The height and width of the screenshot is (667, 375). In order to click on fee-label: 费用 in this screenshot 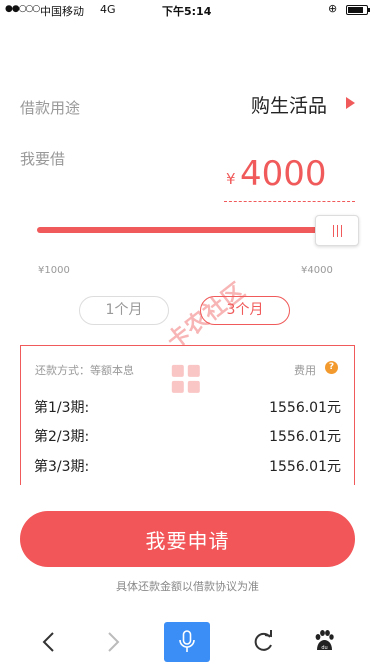, I will do `click(305, 370)`.